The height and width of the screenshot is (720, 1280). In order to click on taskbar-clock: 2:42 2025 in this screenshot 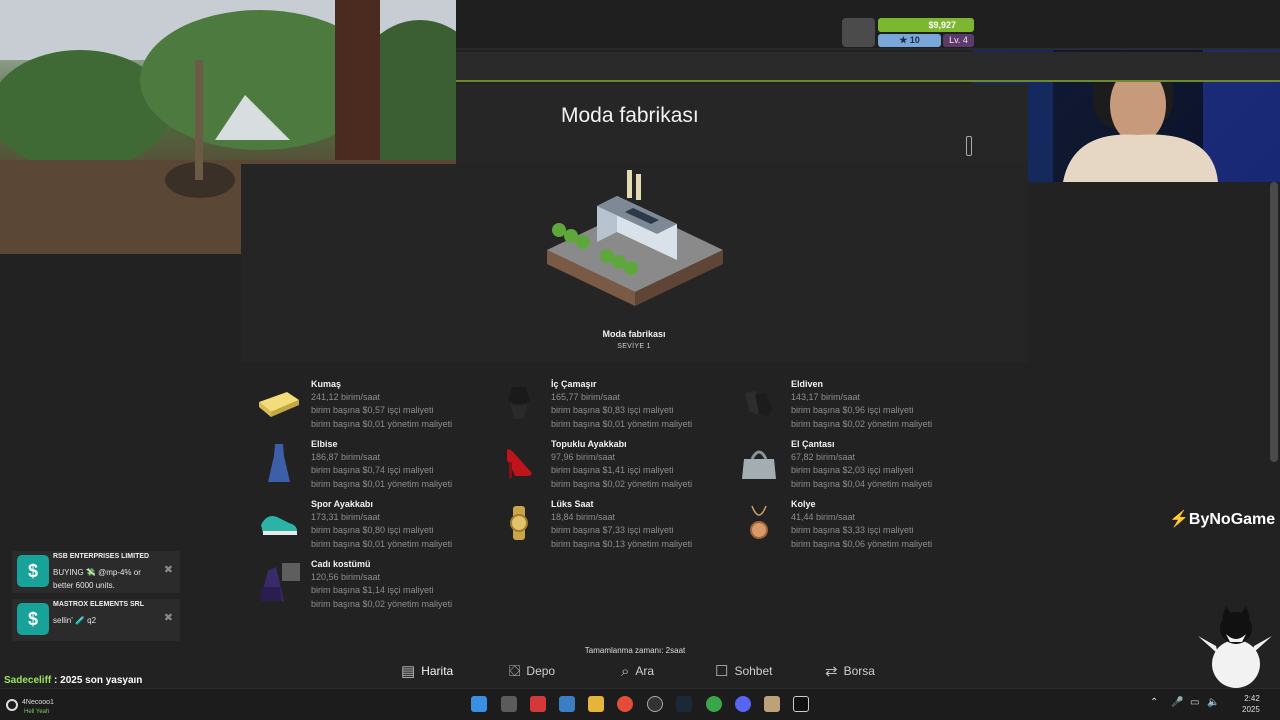, I will do `click(1251, 704)`.